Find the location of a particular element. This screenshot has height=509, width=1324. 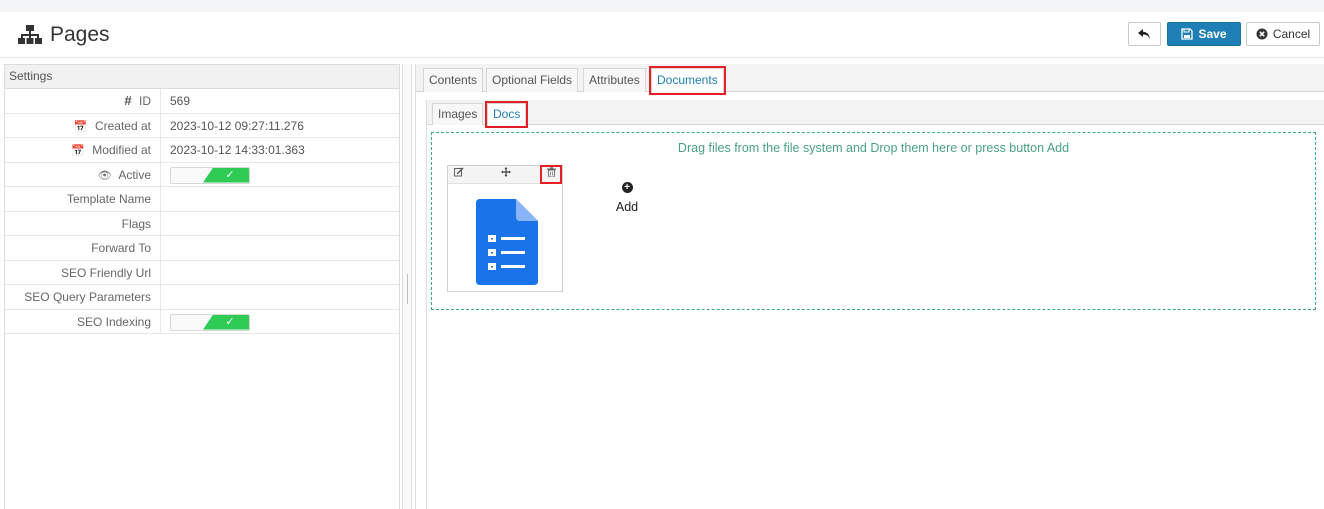

setting-label: Created at is located at coordinates (122, 125).